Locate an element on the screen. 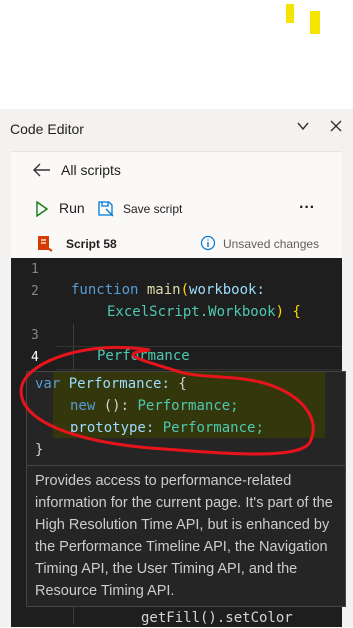 Image resolution: width=353 pixels, height=628 pixels. back-label: All scripts is located at coordinates (91, 170).